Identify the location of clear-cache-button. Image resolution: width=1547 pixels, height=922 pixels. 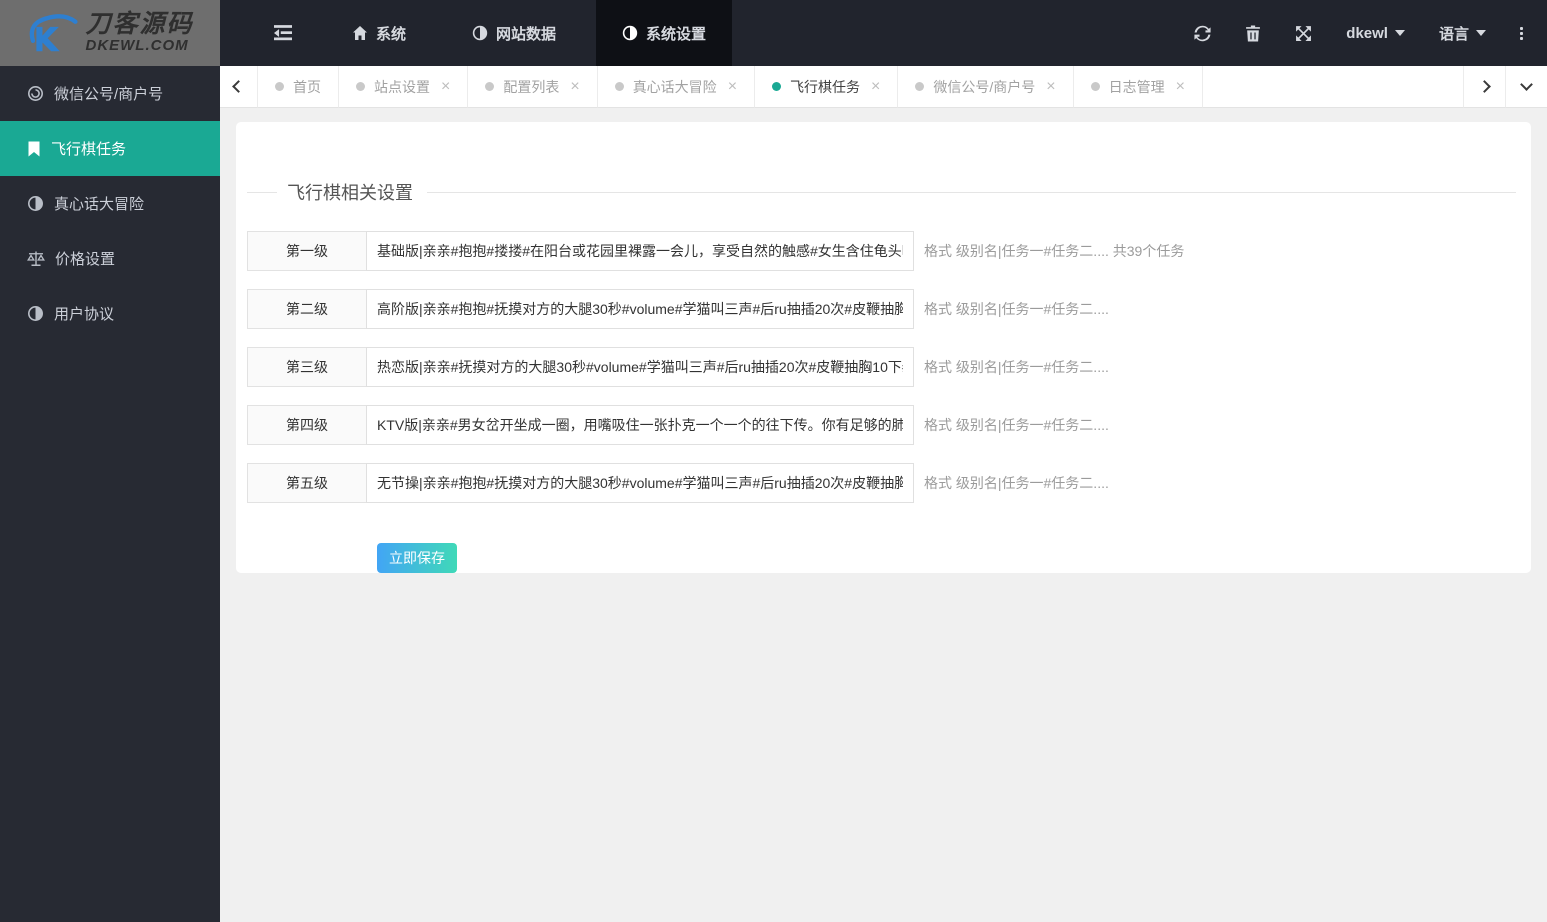
(1253, 33).